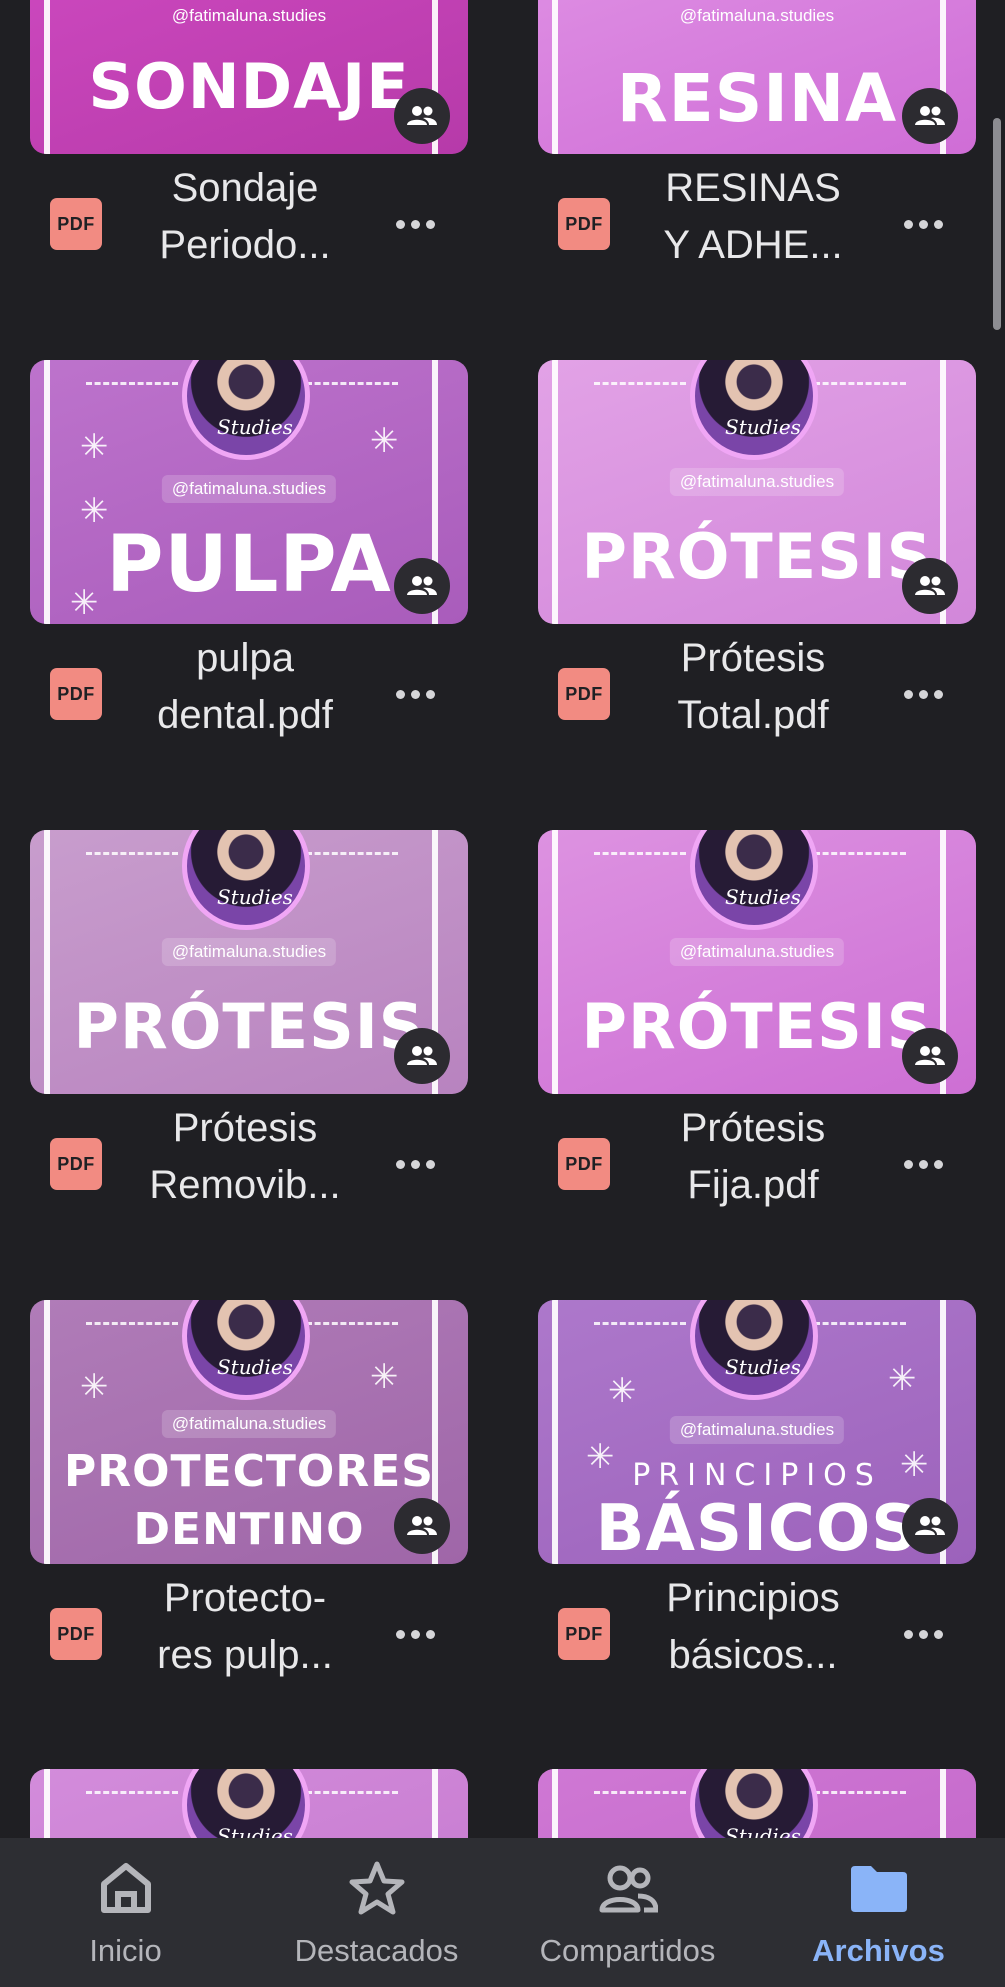  I want to click on file-name-line: dental.pdf, so click(245, 715).